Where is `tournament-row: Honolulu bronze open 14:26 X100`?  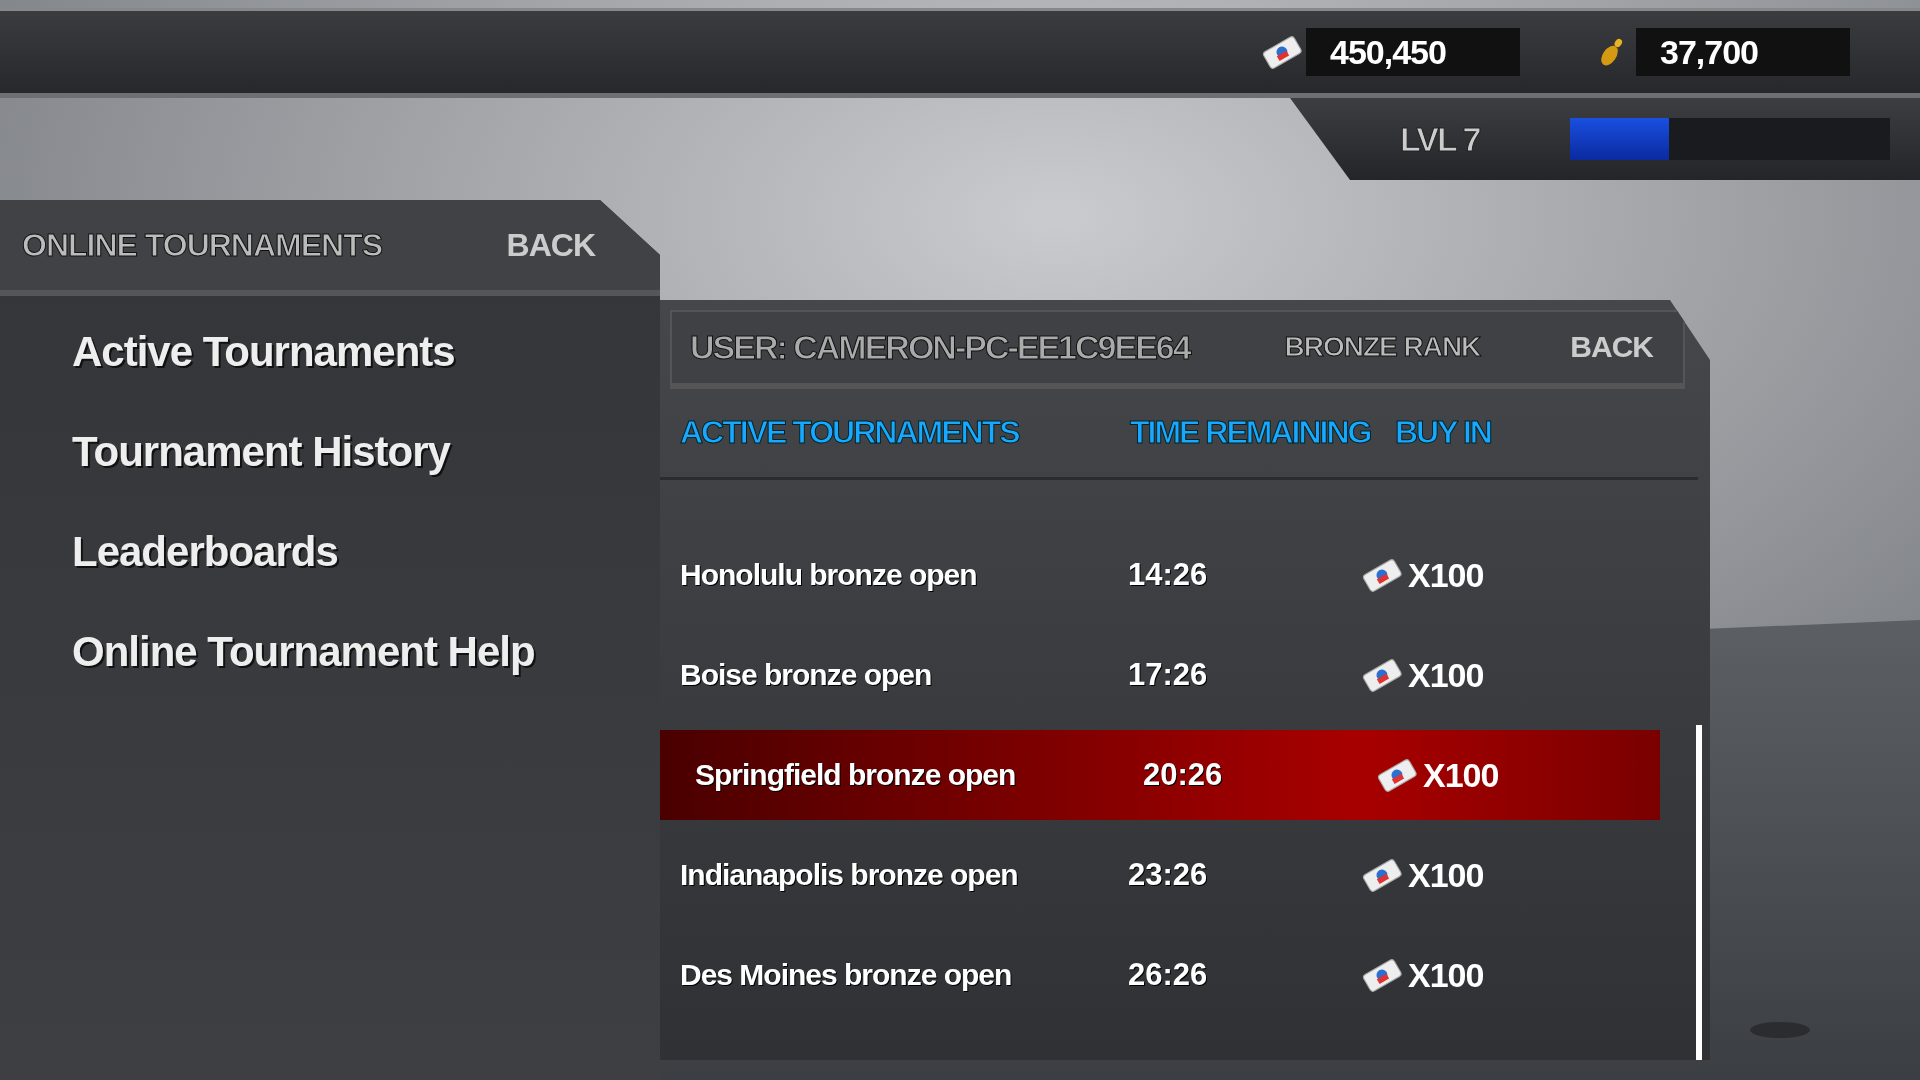
tournament-row: Honolulu bronze open 14:26 X100 is located at coordinates (1174, 575).